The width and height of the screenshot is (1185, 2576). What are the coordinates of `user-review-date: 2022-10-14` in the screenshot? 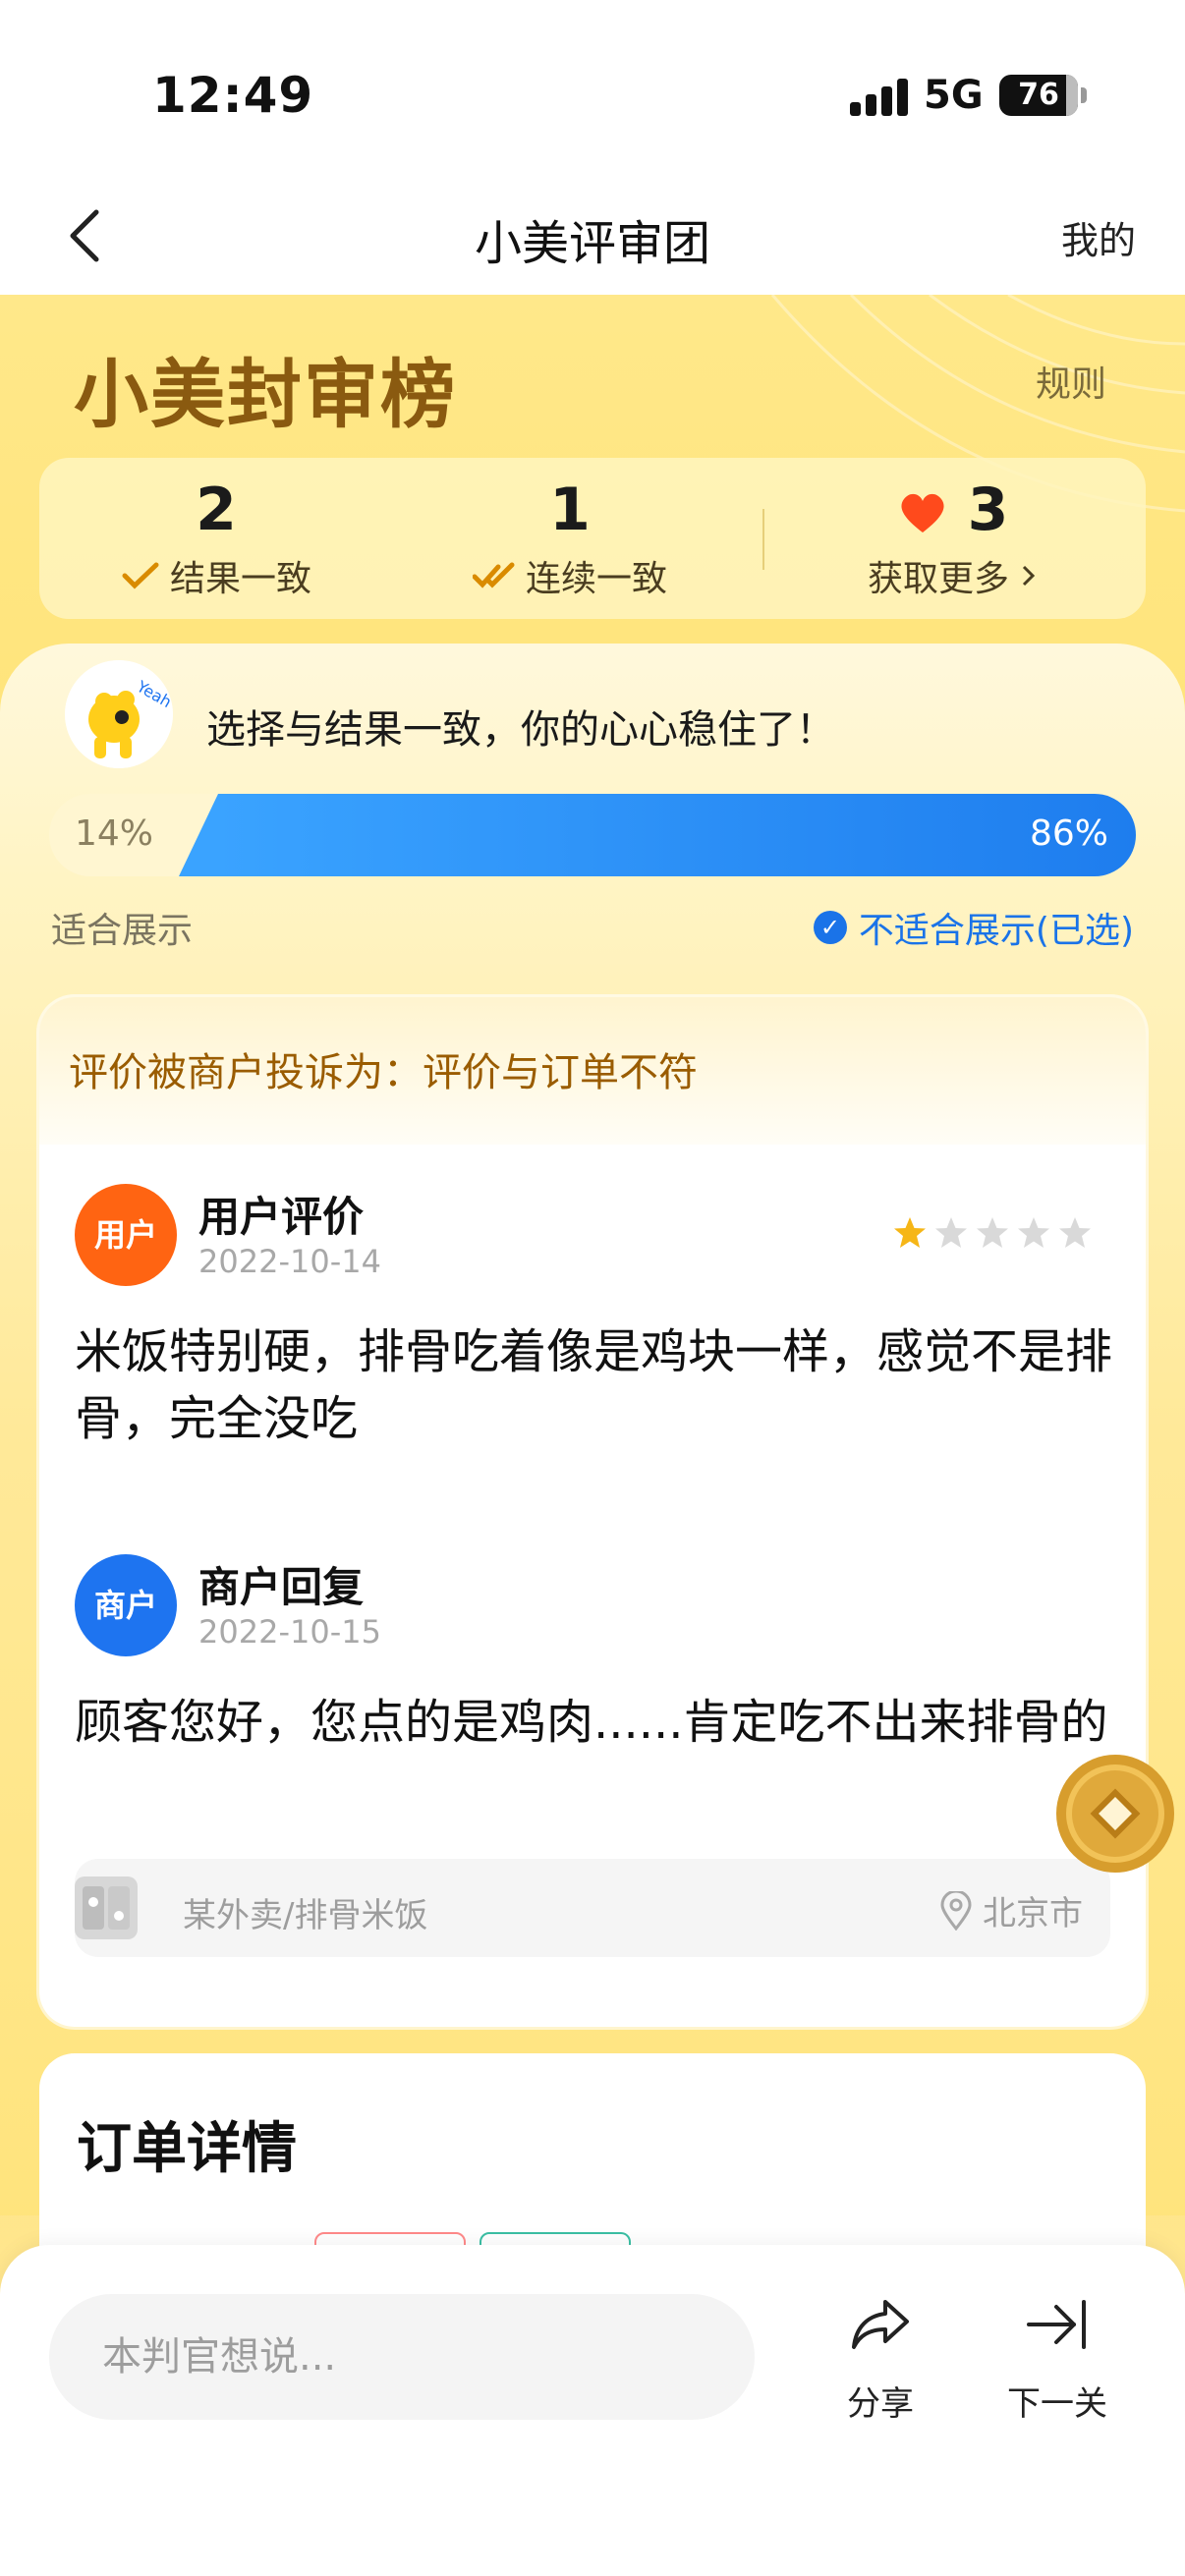 It's located at (289, 1261).